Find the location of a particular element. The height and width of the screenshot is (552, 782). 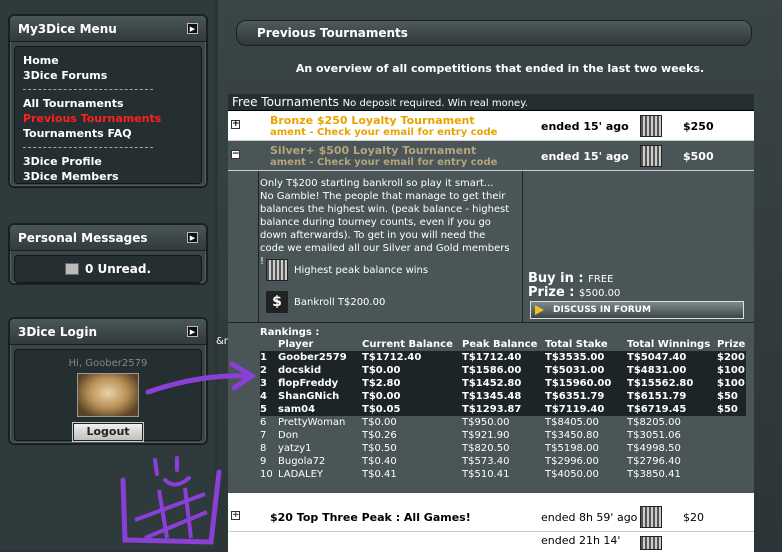

login-panel: 3Dice Login ▶ Hi, Goober2579 Logout is located at coordinates (108, 381).